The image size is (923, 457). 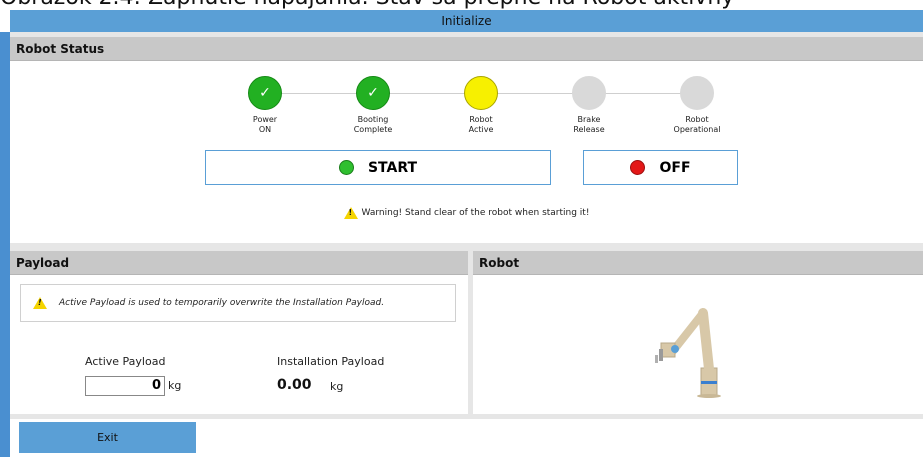 I want to click on start-button-label: START, so click(x=392, y=167).